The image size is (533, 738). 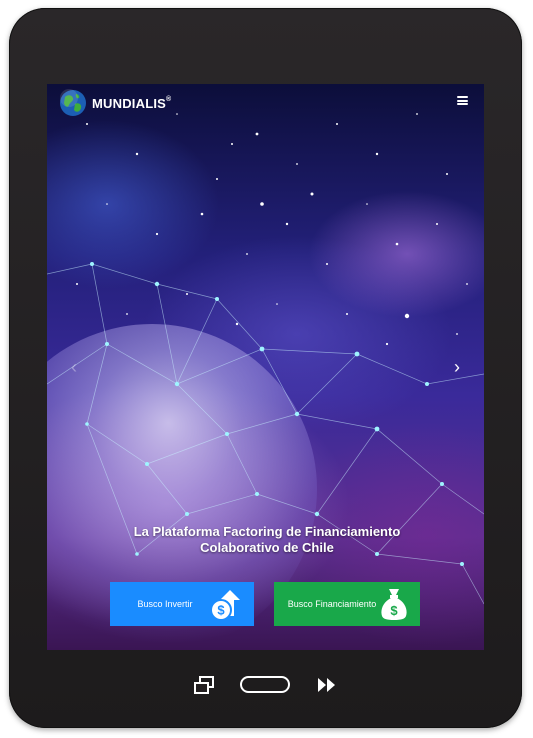 I want to click on busco-invertir-label: Busco Invertir, so click(x=165, y=604).